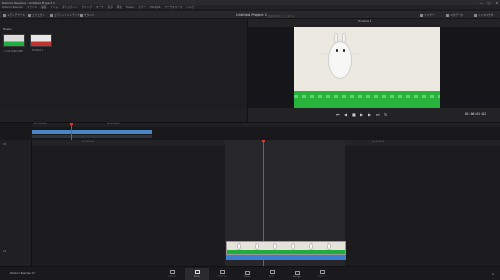  I want to click on inspector-icon, so click(475, 15).